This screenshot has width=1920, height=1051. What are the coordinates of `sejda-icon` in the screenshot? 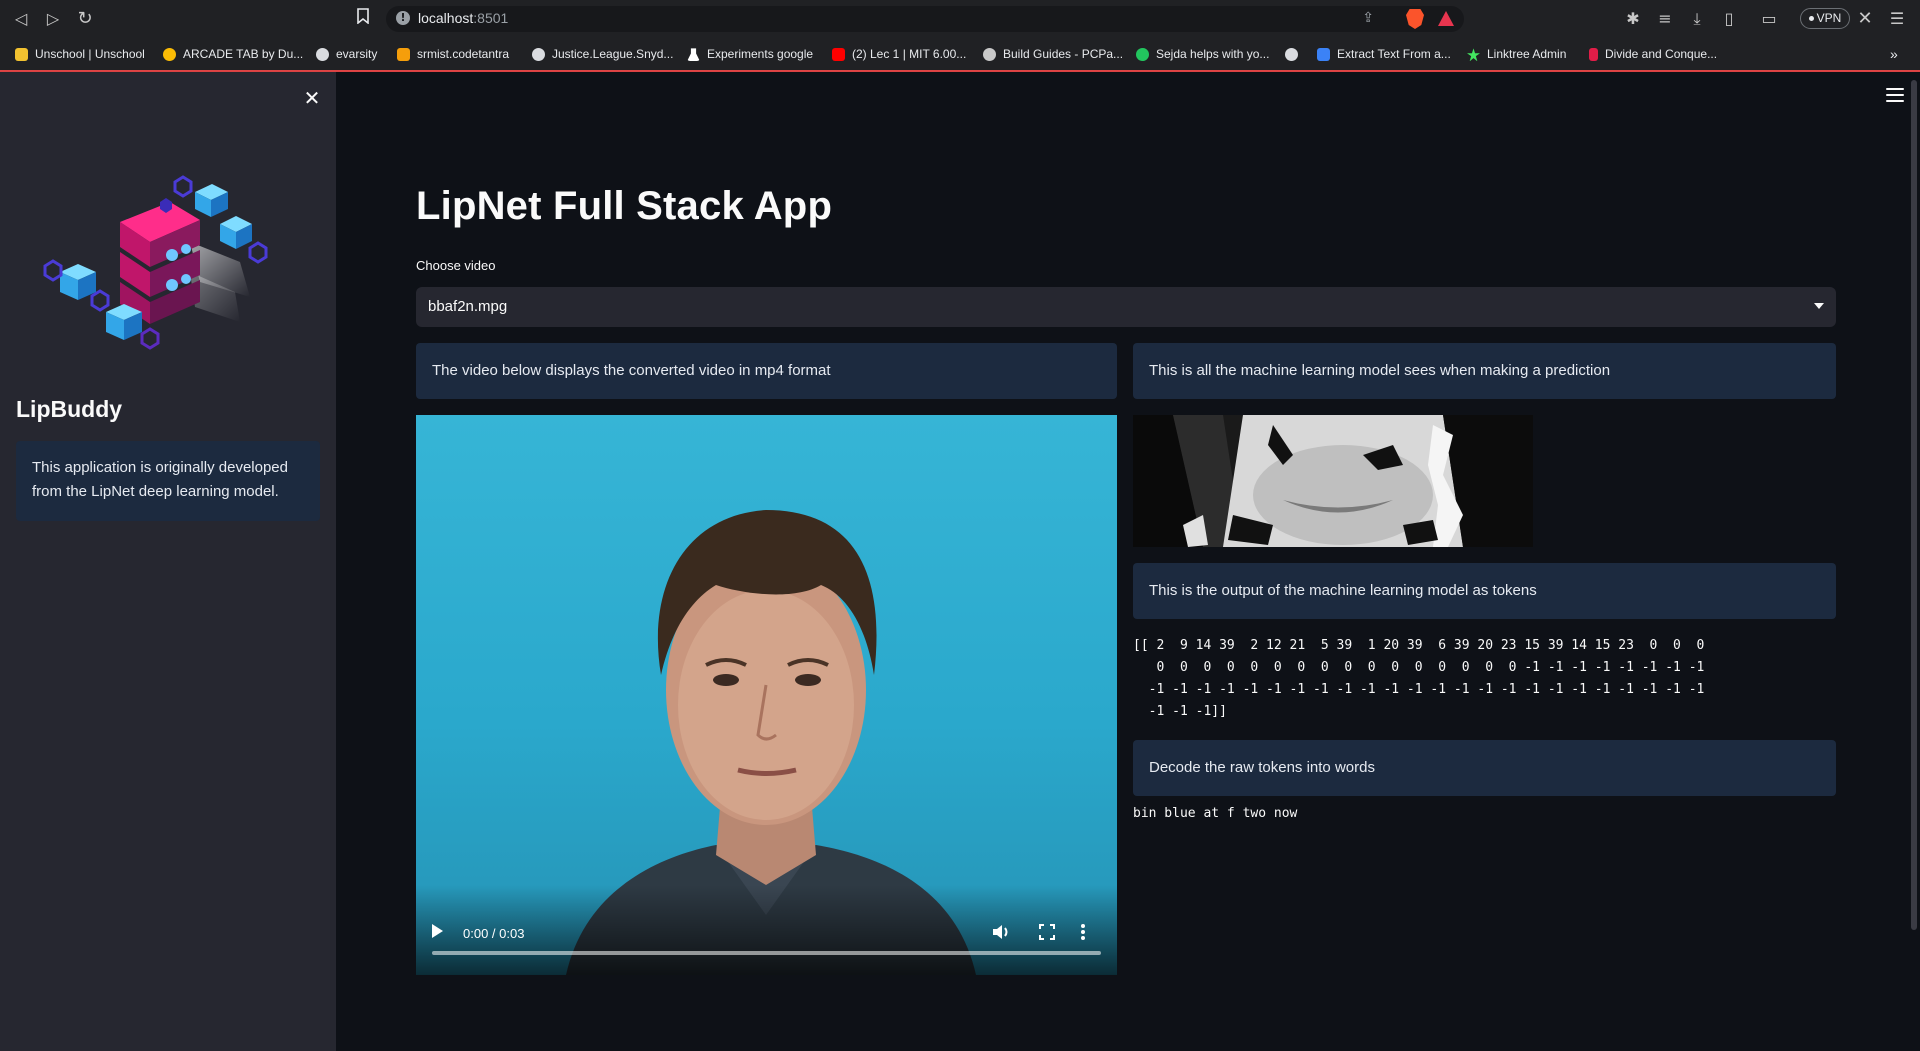 It's located at (1142, 55).